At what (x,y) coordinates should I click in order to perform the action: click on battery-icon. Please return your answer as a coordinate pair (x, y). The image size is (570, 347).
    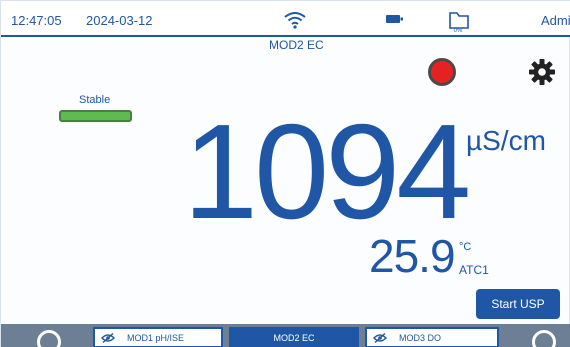
    Looking at the image, I should click on (394, 19).